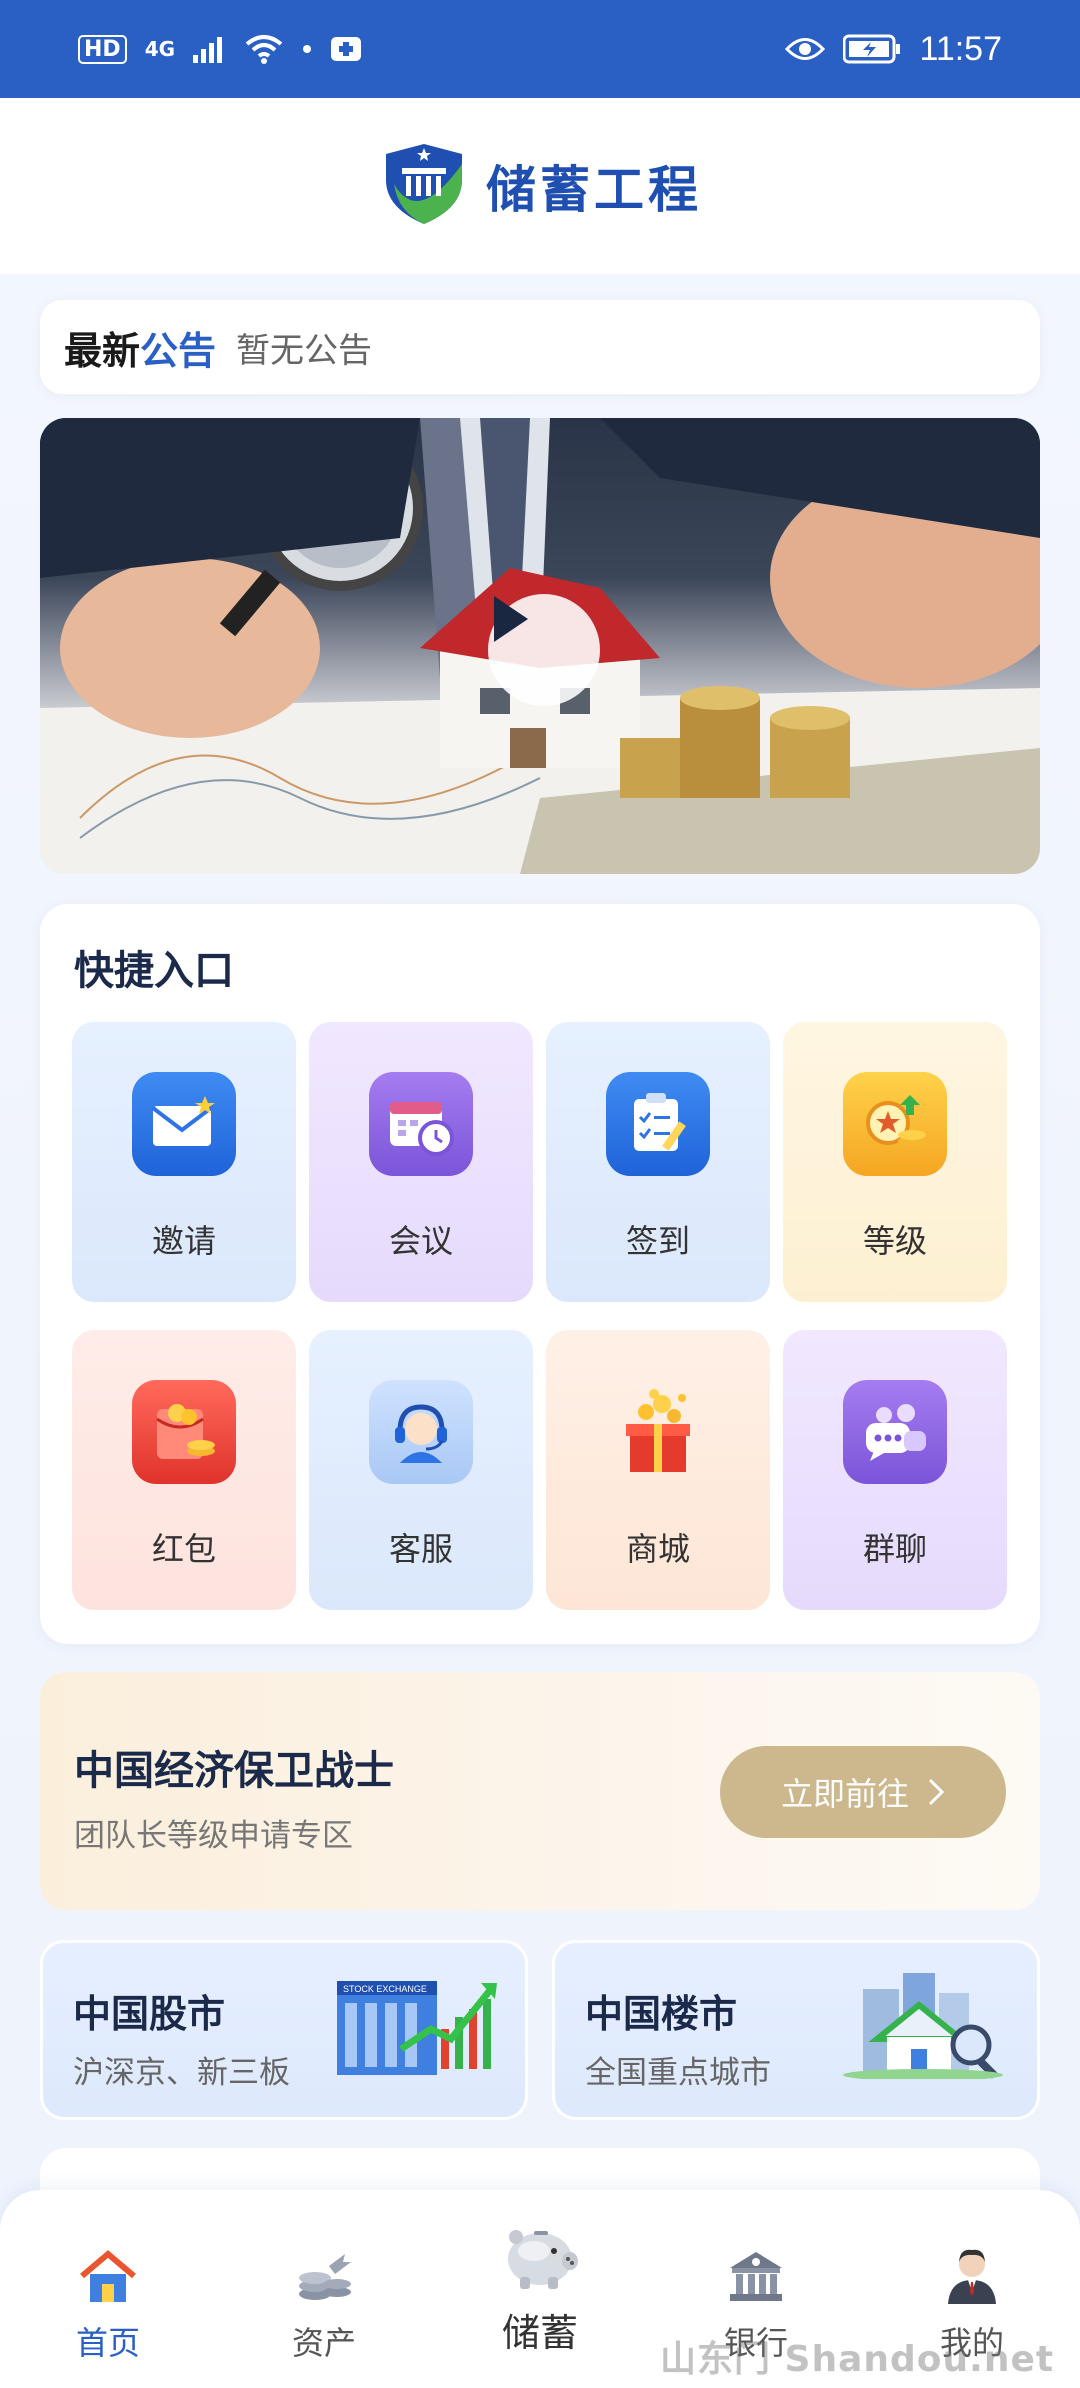 The width and height of the screenshot is (1080, 2388). What do you see at coordinates (184, 1432) in the screenshot?
I see `red-envelope-icon` at bounding box center [184, 1432].